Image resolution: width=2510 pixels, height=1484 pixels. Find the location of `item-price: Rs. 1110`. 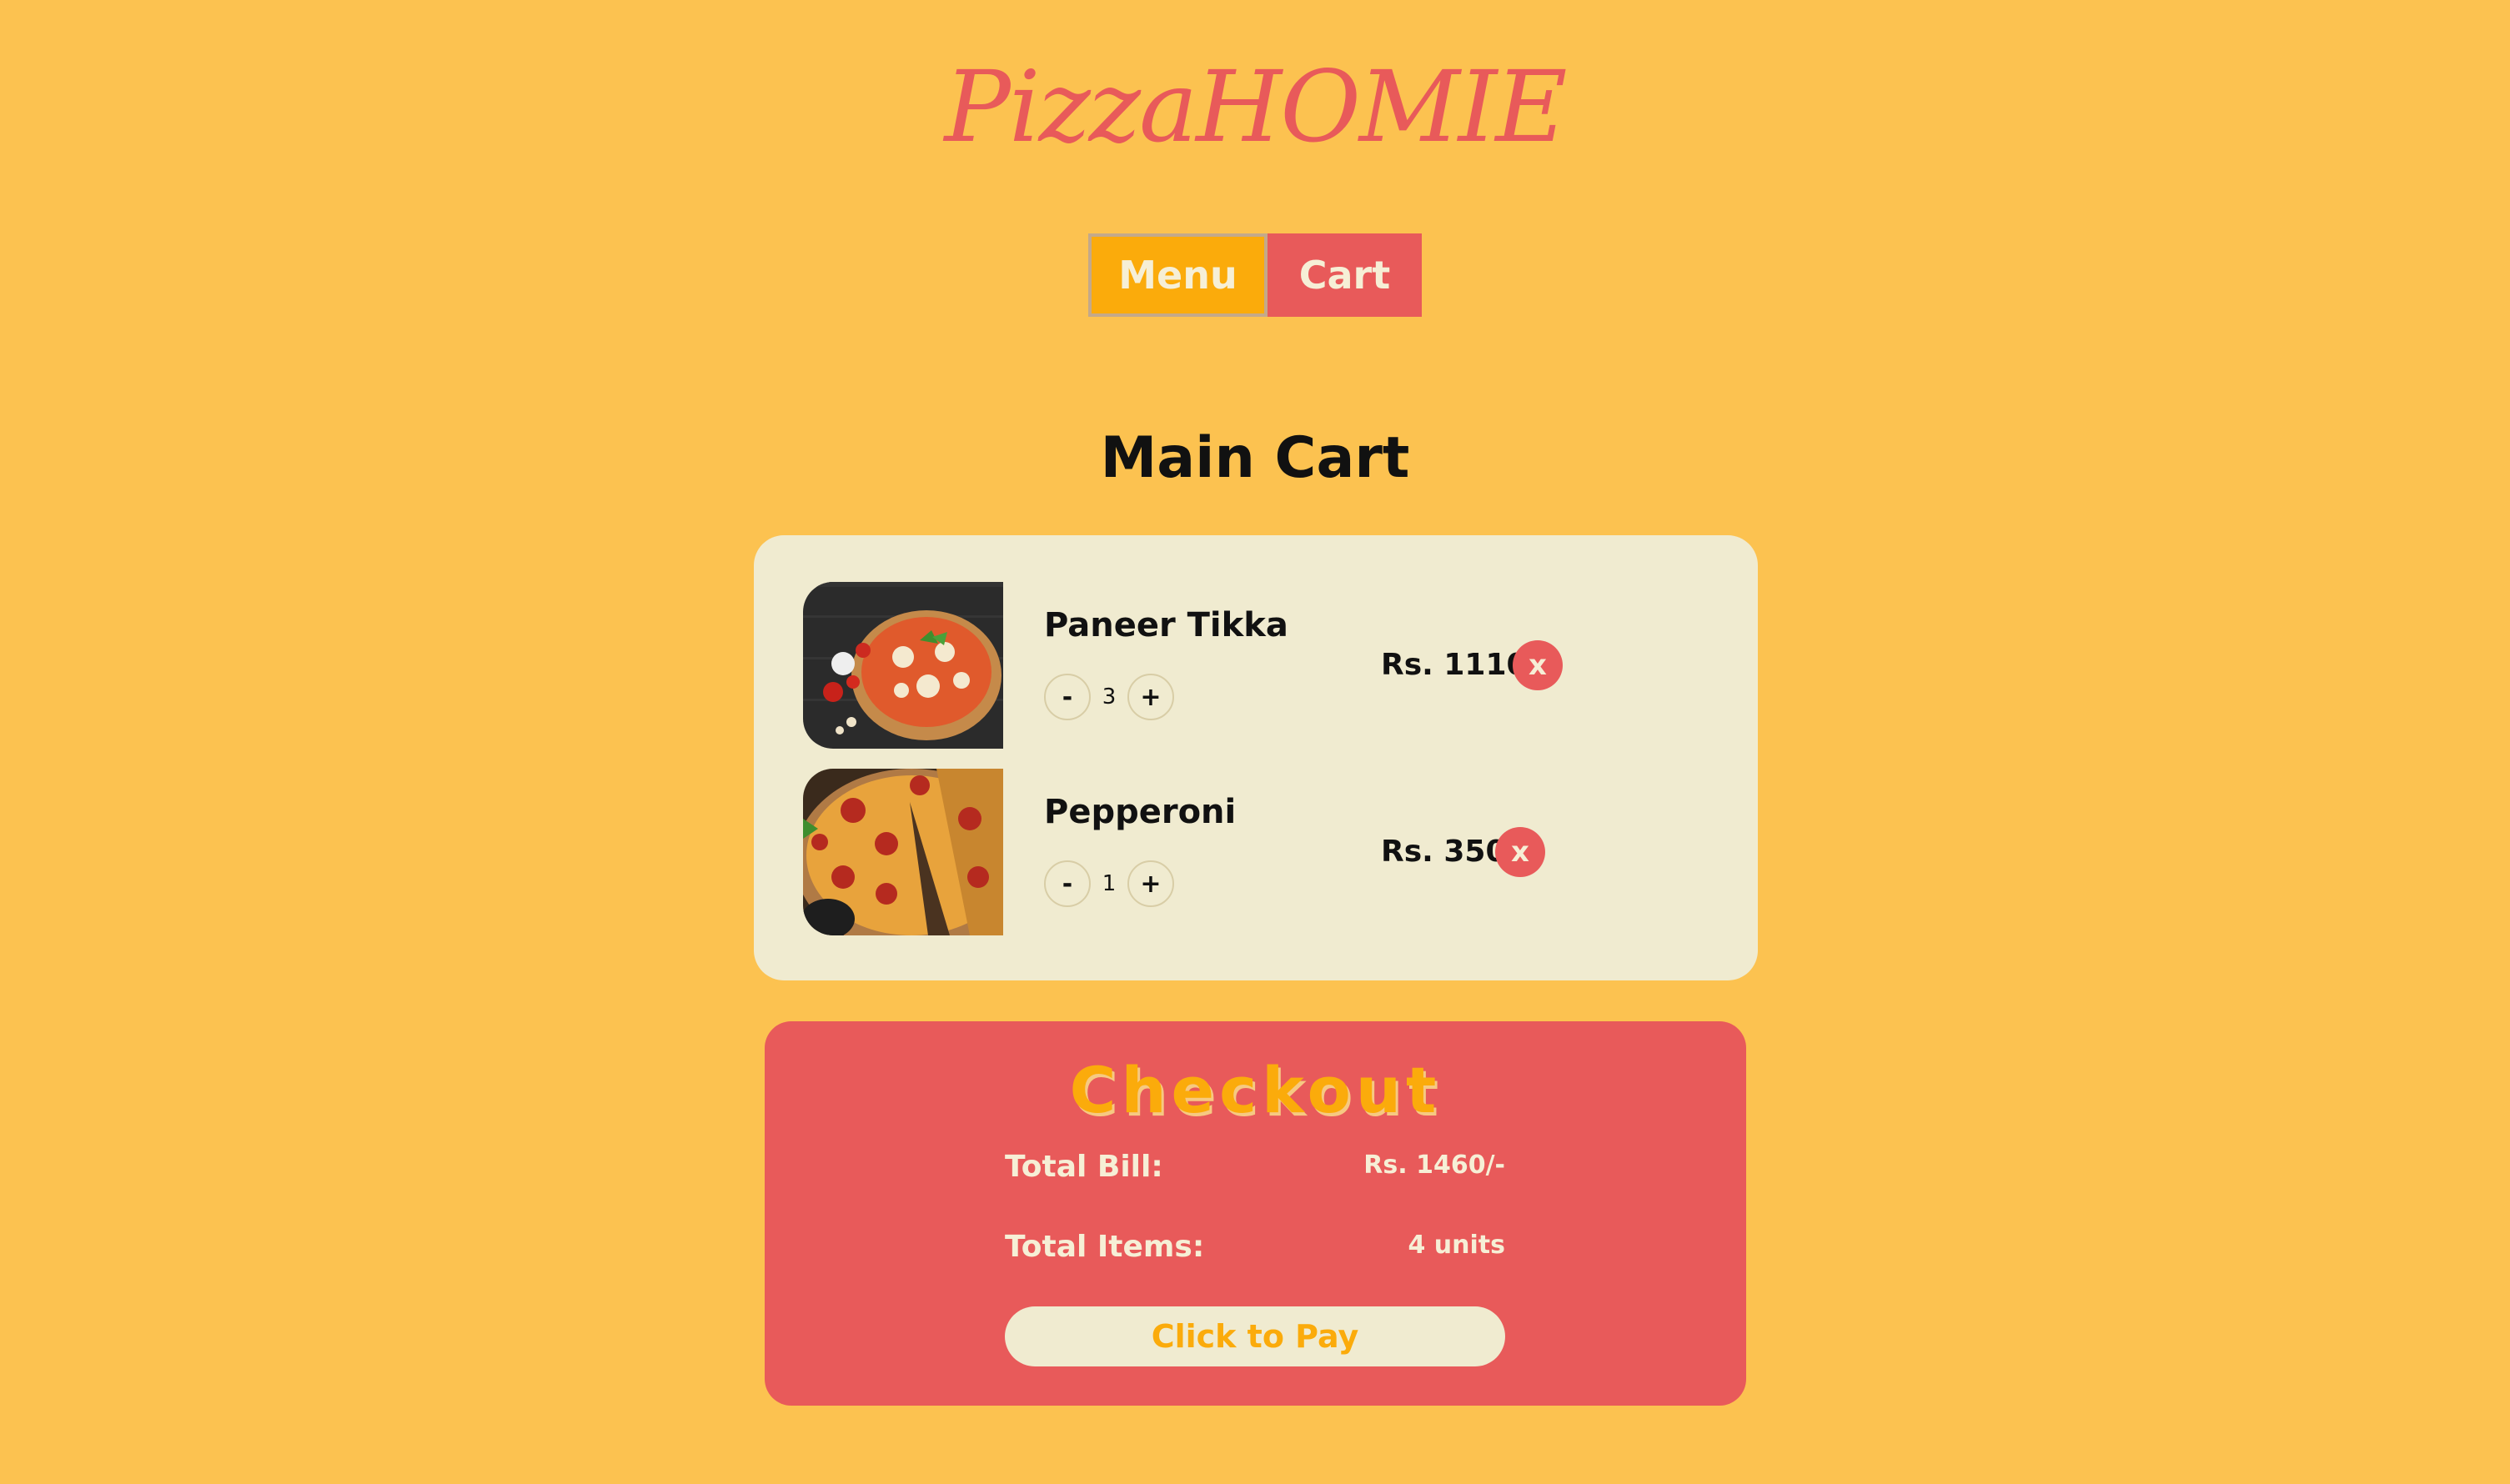

item-price: Rs. 1110 is located at coordinates (1454, 665).